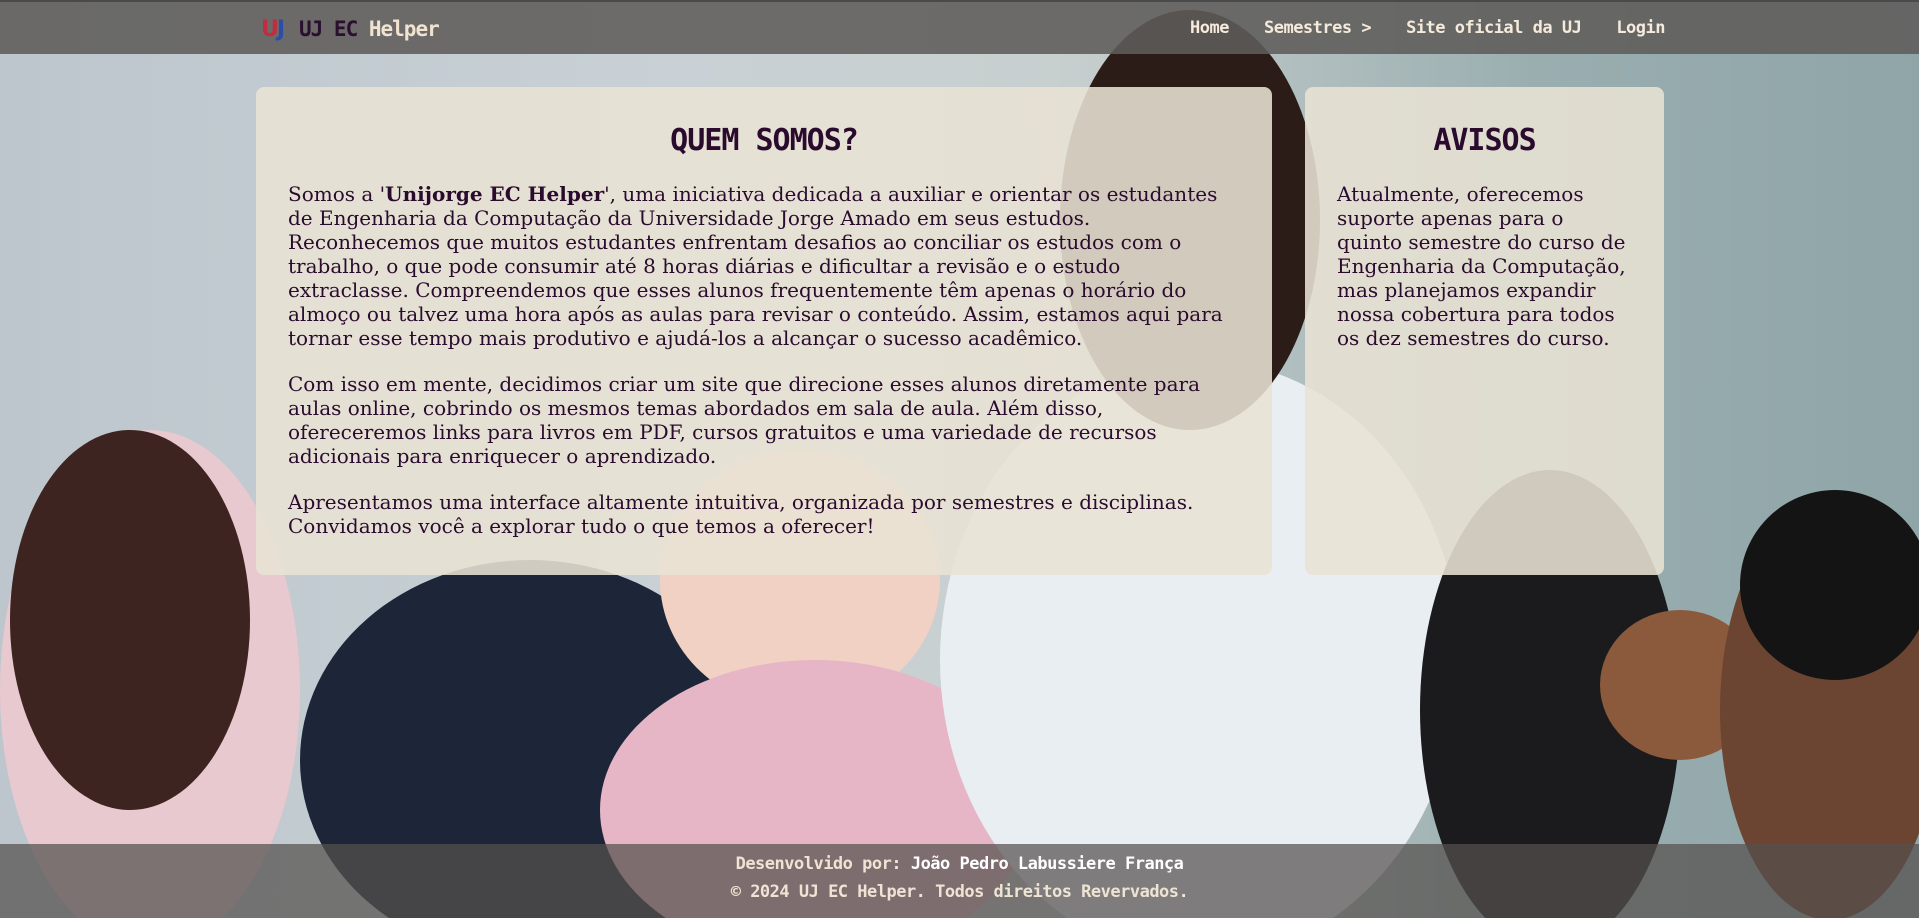 Image resolution: width=1919 pixels, height=918 pixels. I want to click on uj-logo-icon: UJ, so click(272, 29).